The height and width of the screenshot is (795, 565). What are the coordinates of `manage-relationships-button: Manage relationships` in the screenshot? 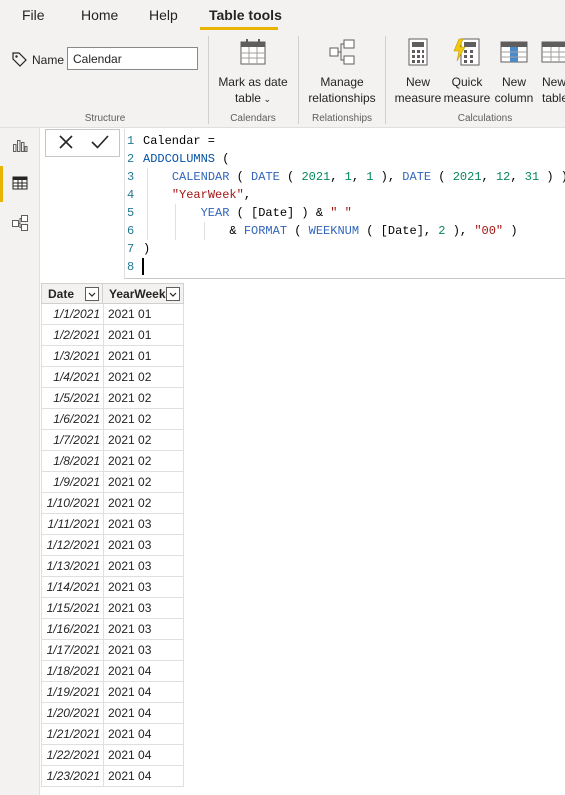 It's located at (342, 72).